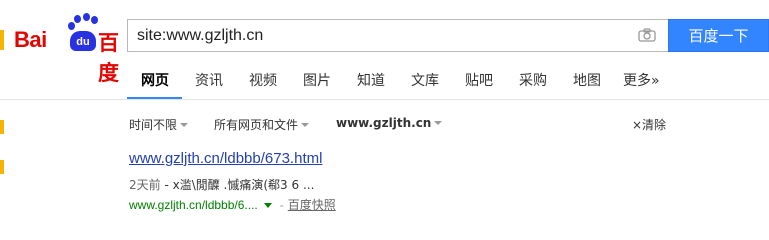 The image size is (769, 240). I want to click on camera-icon, so click(647, 35).